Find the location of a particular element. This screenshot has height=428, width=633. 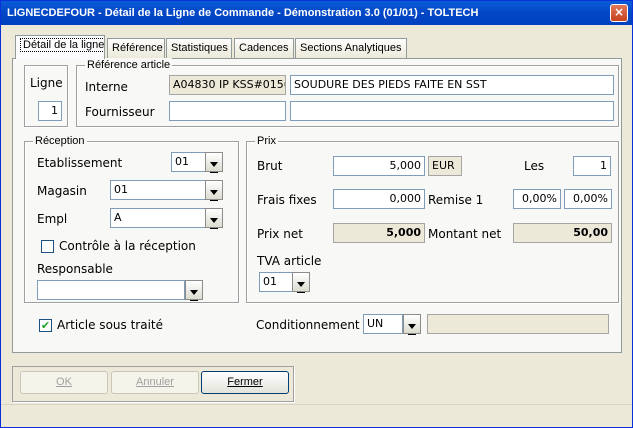

montant-net-field: 50,00 is located at coordinates (562, 233).